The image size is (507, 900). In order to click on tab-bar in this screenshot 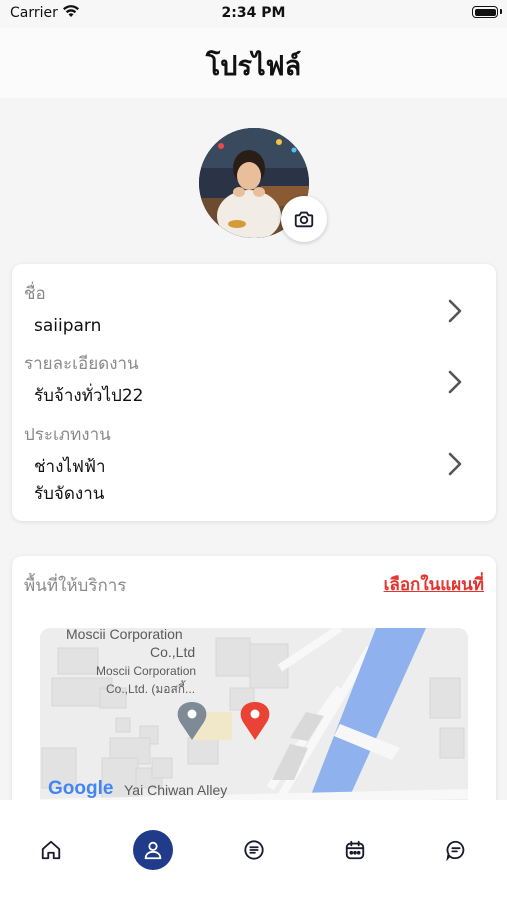, I will do `click(253, 850)`.